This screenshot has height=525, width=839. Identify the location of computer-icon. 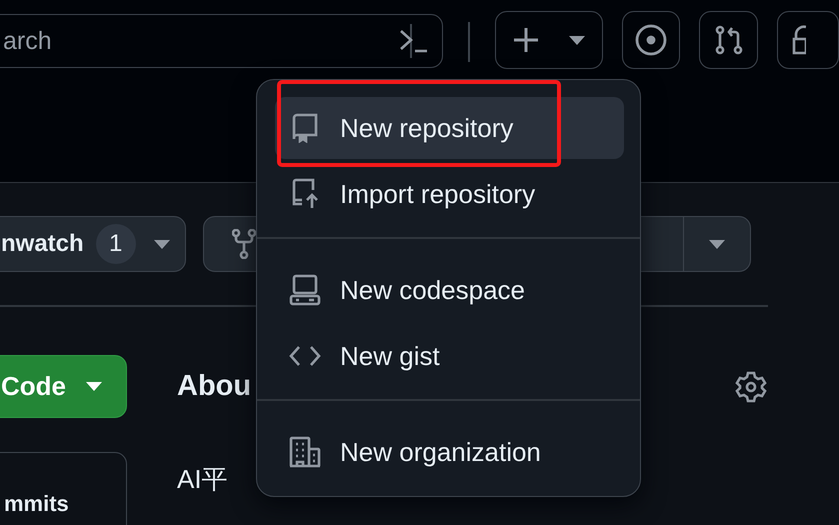
(305, 290).